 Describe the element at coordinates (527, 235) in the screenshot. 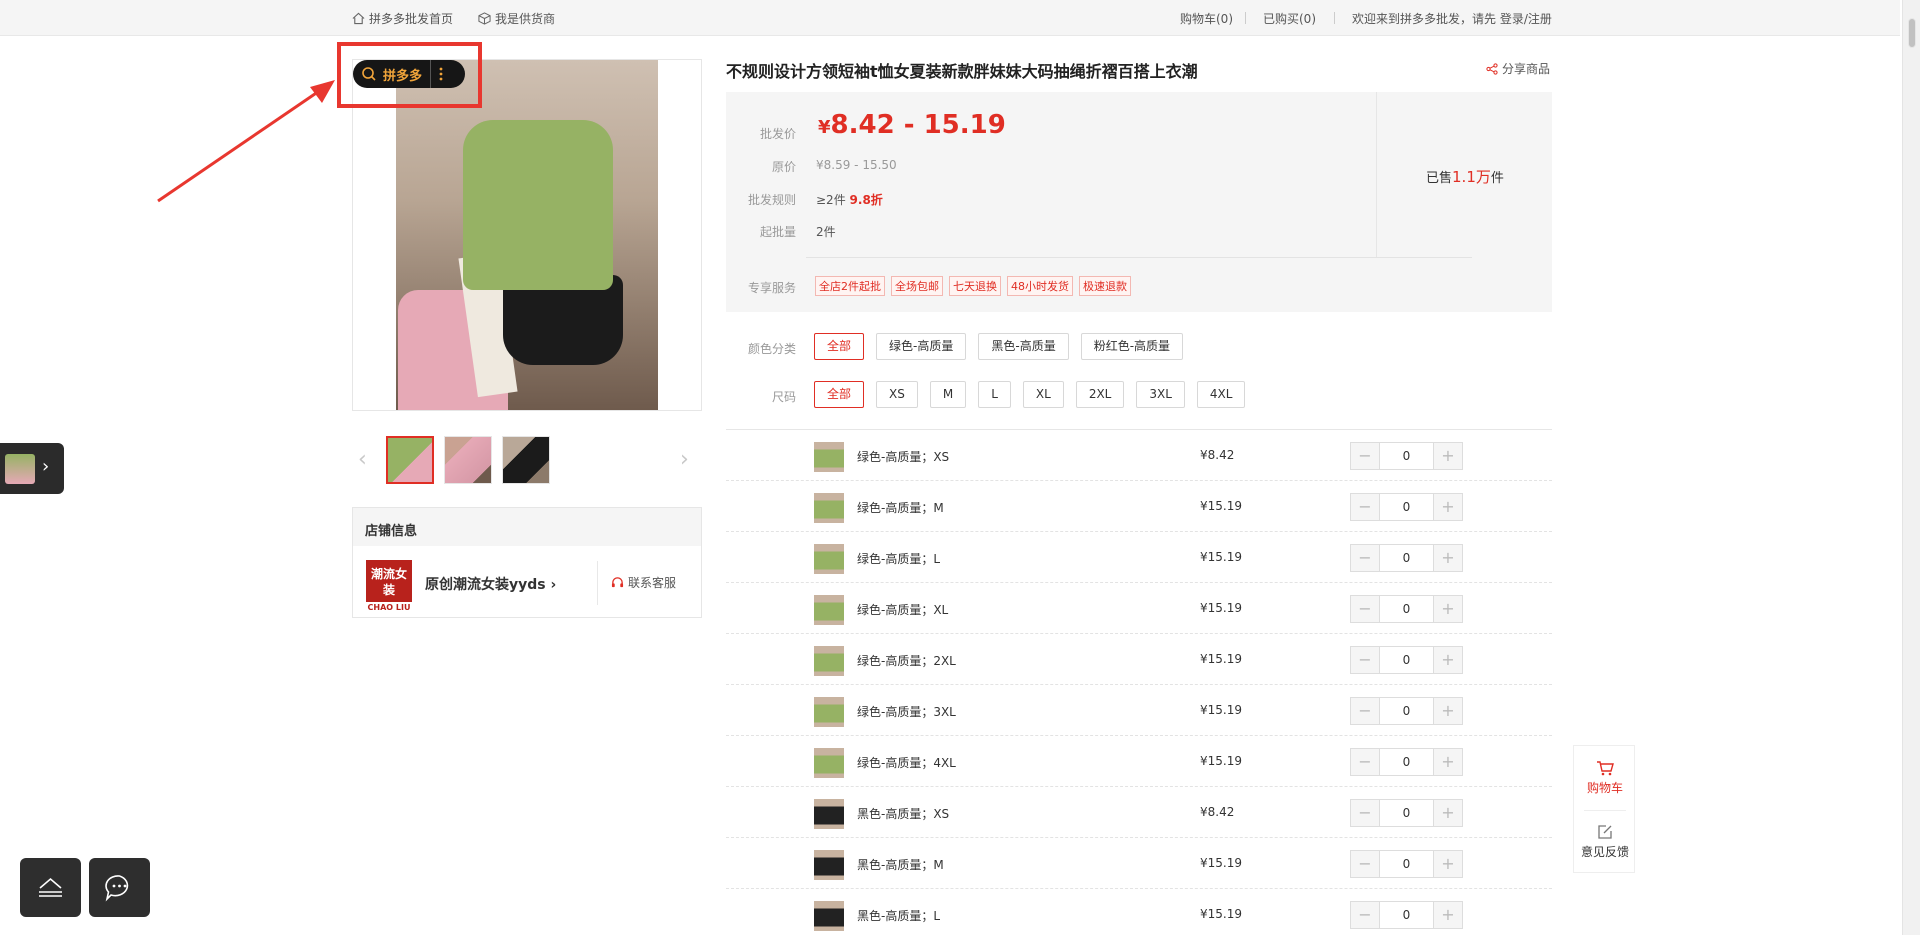

I see `main-product-image` at that location.